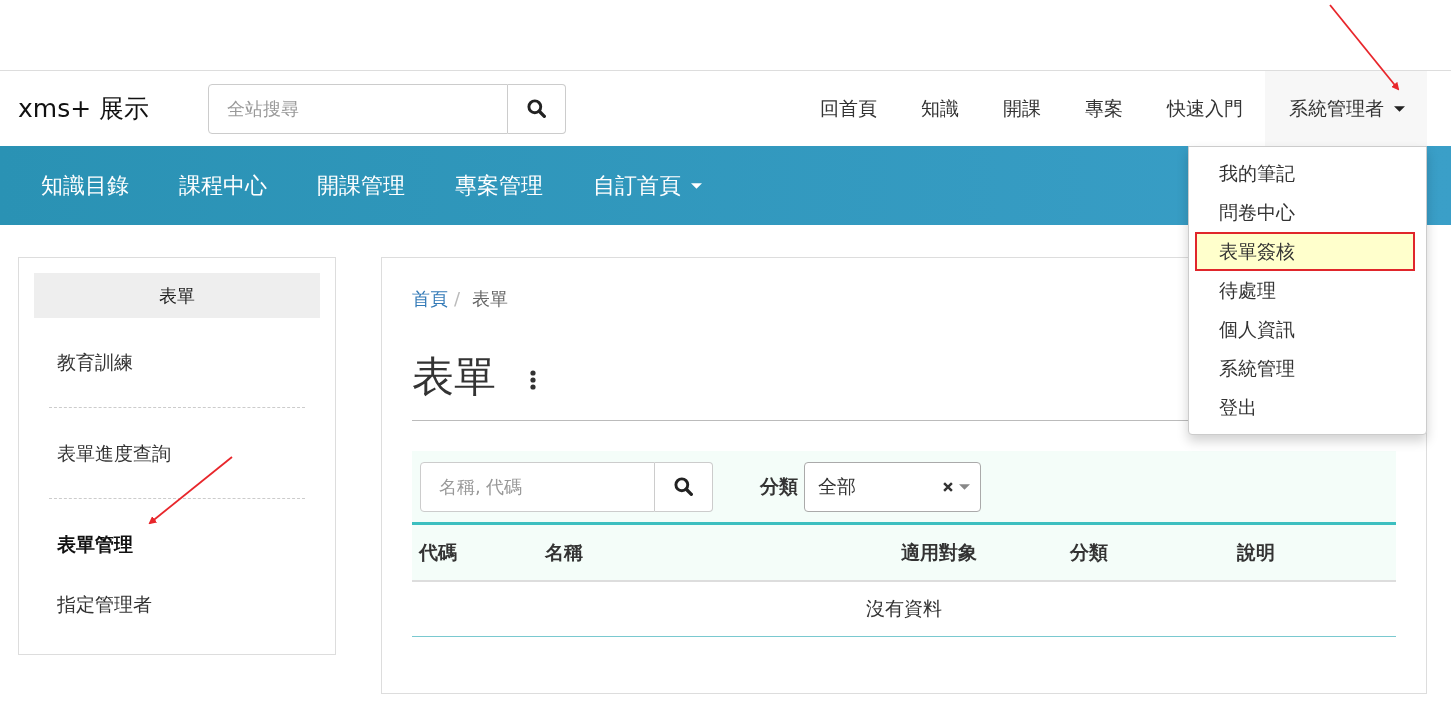 Image resolution: width=1451 pixels, height=718 pixels. I want to click on empty-message: 沒有資料, so click(904, 608).